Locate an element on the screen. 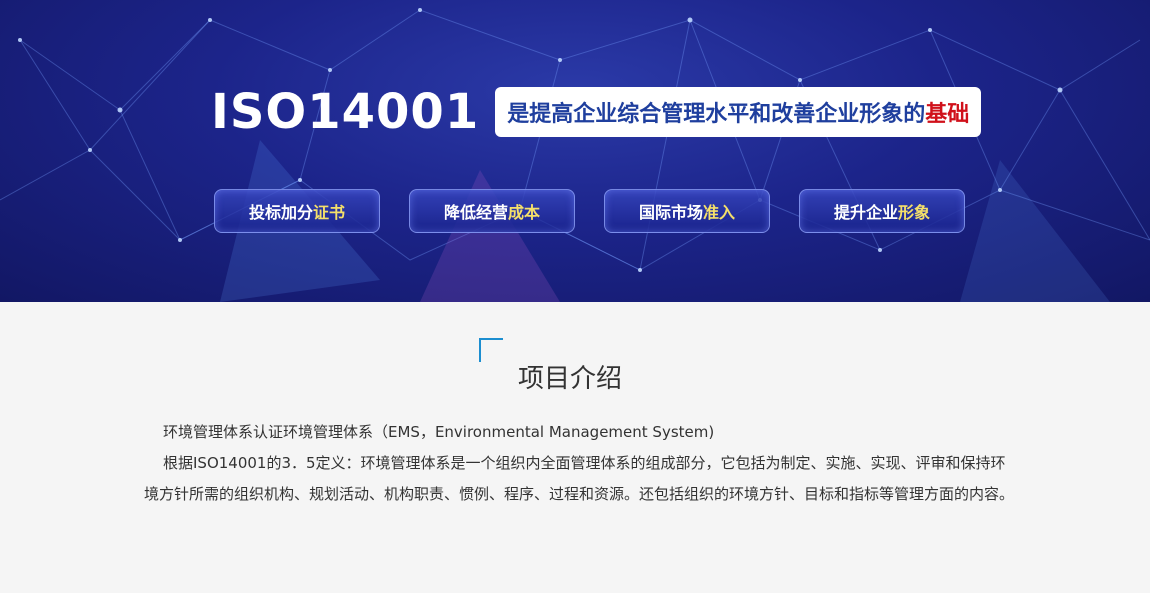  benefit-button-image: 提升企业 形象 is located at coordinates (882, 211).